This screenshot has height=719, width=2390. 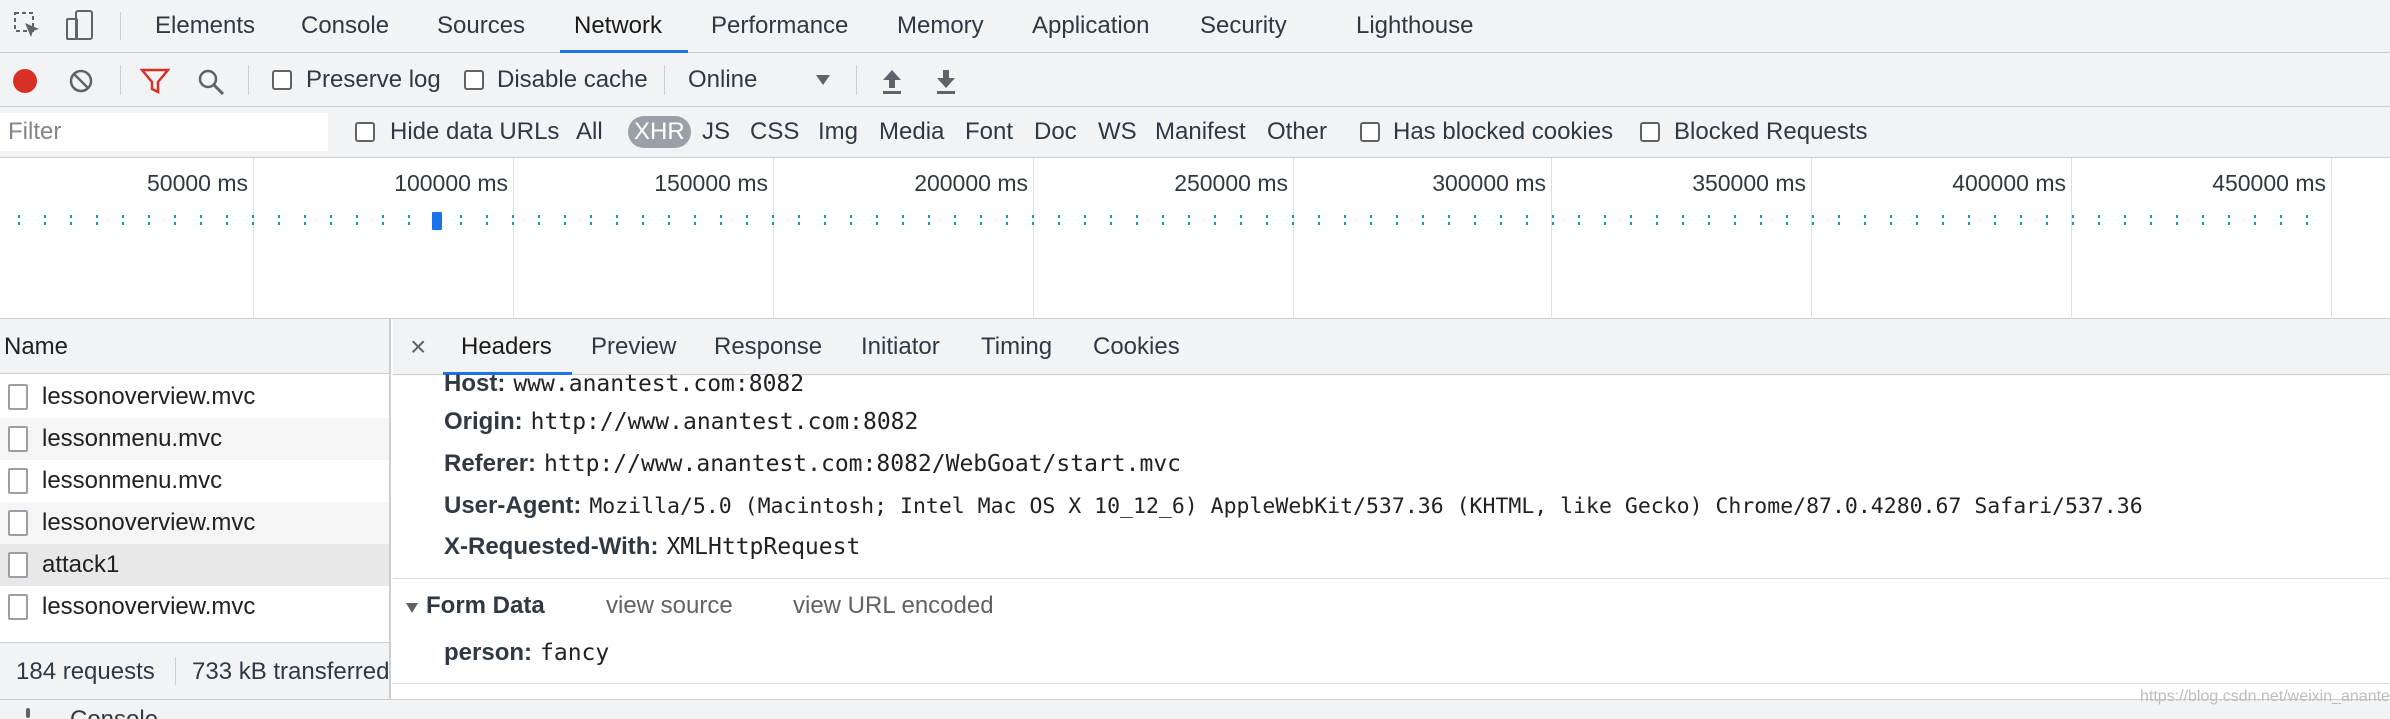 I want to click on type-filter-js: JS, so click(x=716, y=132).